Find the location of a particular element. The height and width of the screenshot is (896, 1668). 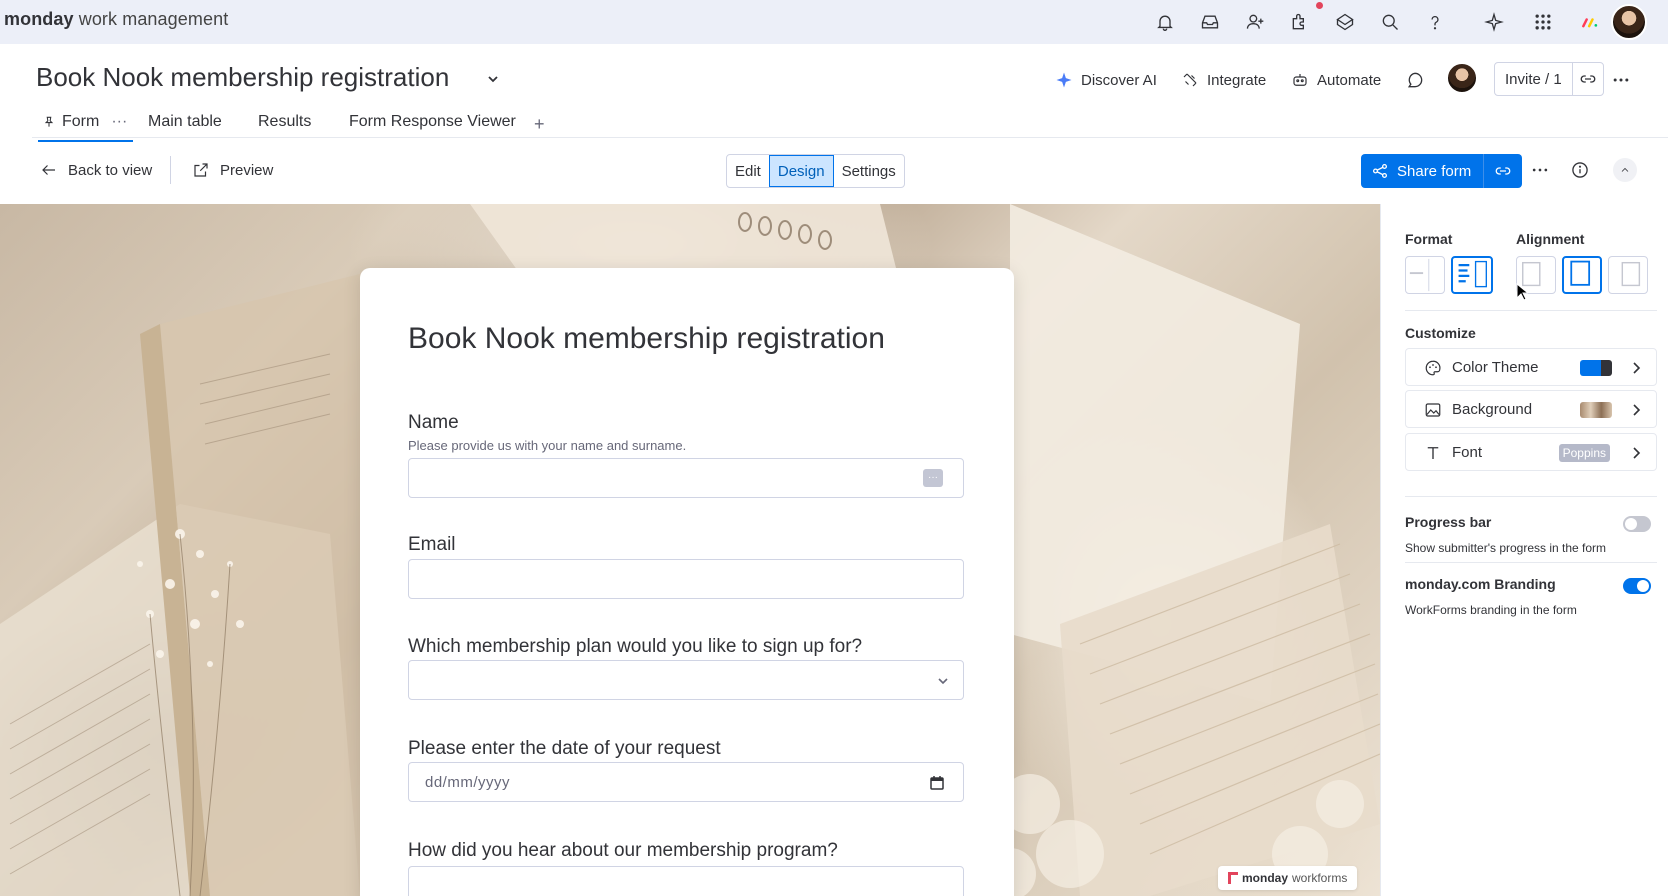

copy-link-icon is located at coordinates (1588, 79).